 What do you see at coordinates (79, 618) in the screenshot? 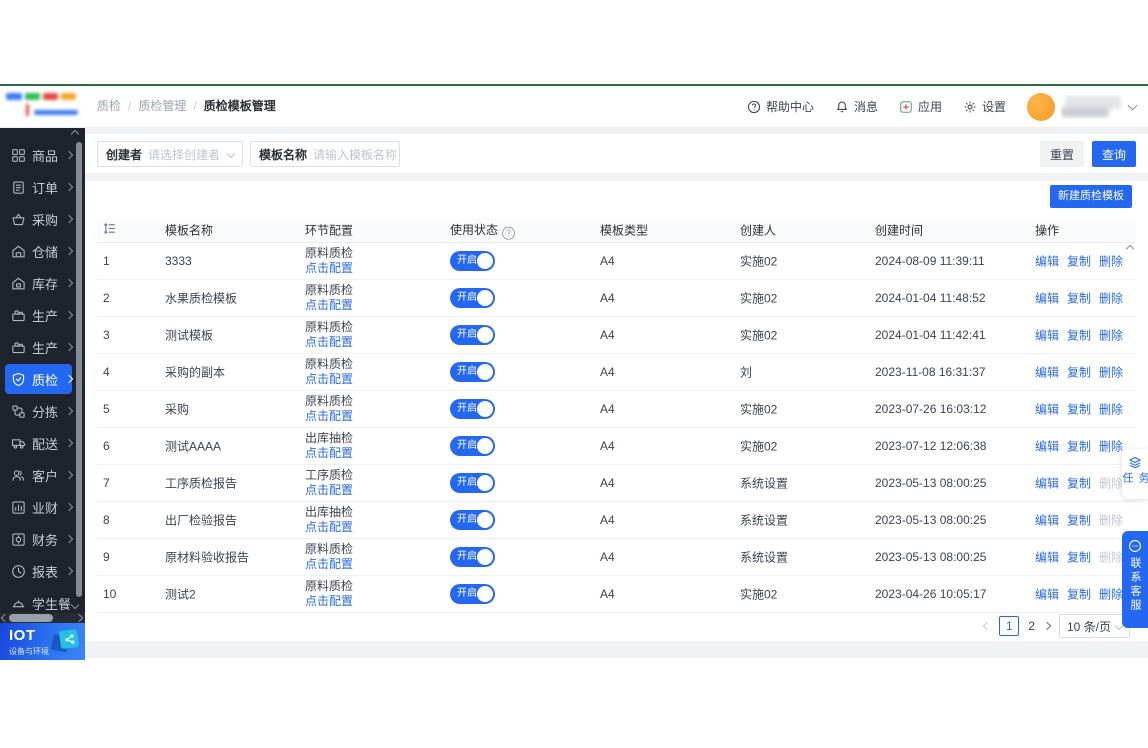
I see `scroll-right-icon` at bounding box center [79, 618].